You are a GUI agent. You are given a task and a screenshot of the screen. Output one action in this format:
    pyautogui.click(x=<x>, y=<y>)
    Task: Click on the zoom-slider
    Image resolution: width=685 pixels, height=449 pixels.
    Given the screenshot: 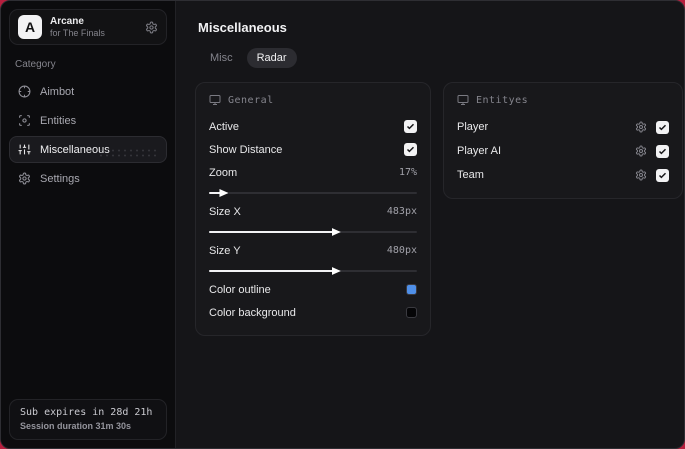 What is the action you would take?
    pyautogui.click(x=313, y=193)
    